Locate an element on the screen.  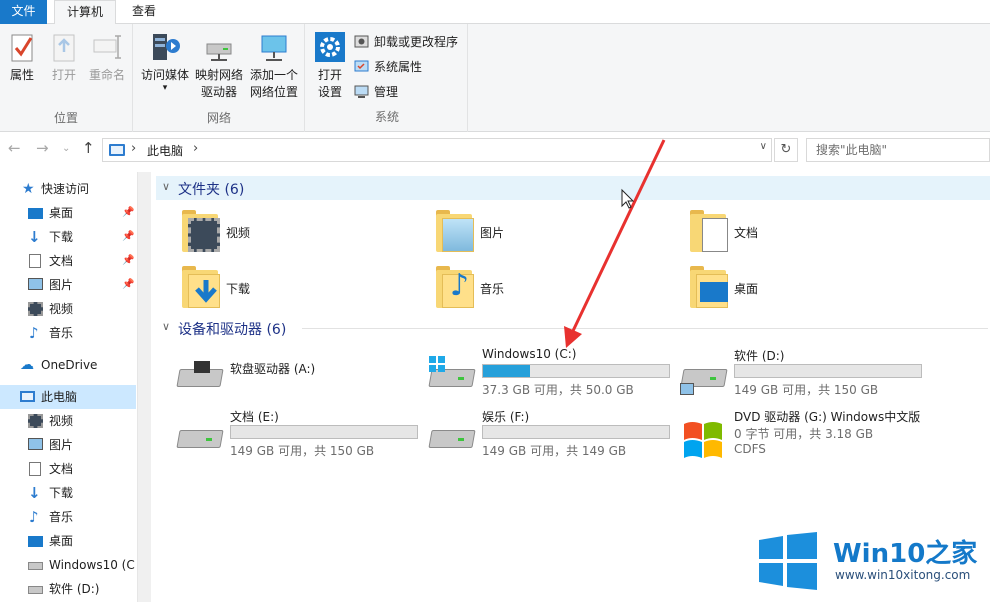
floppy-drive-icon is located at coordinates (200, 375).